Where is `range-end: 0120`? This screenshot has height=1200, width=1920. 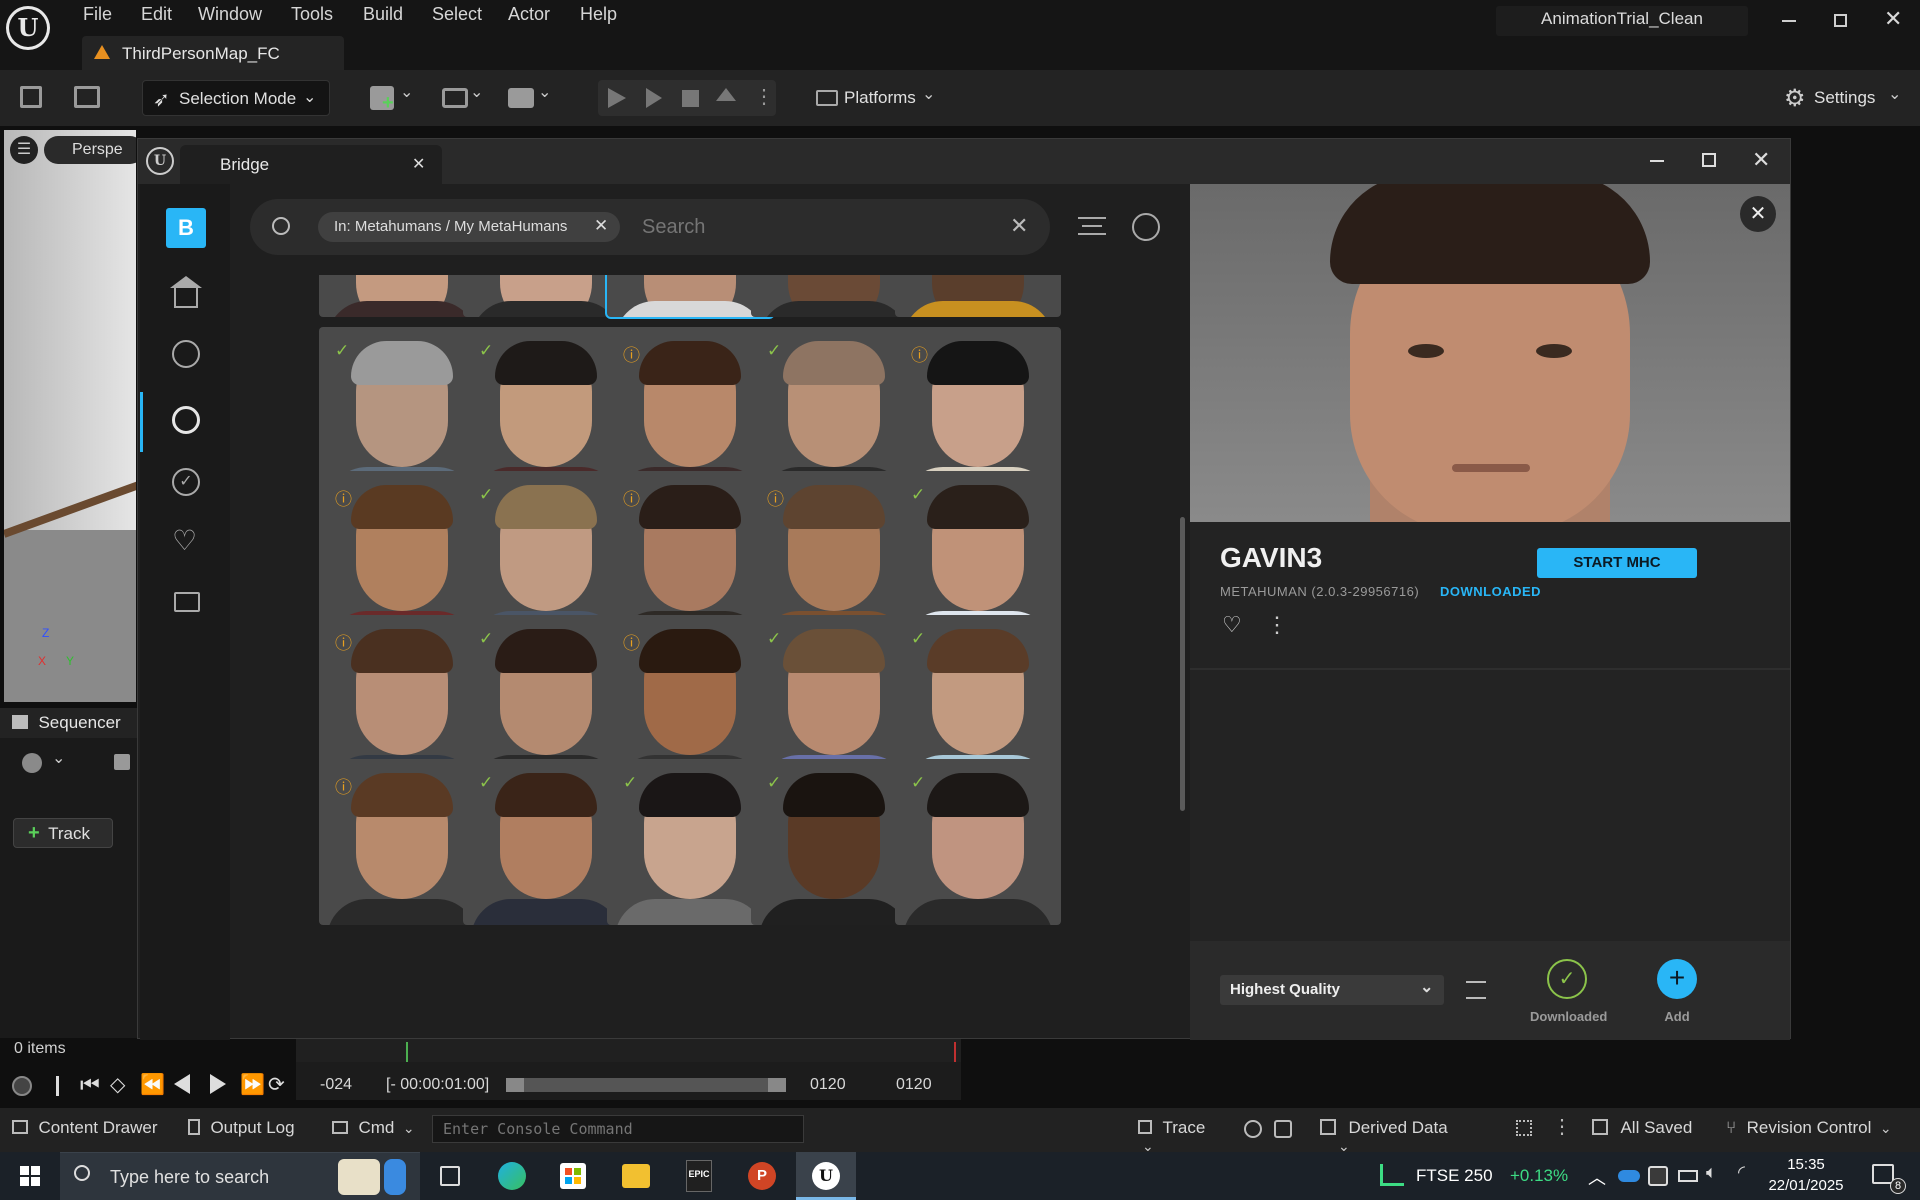 range-end: 0120 is located at coordinates (828, 1085).